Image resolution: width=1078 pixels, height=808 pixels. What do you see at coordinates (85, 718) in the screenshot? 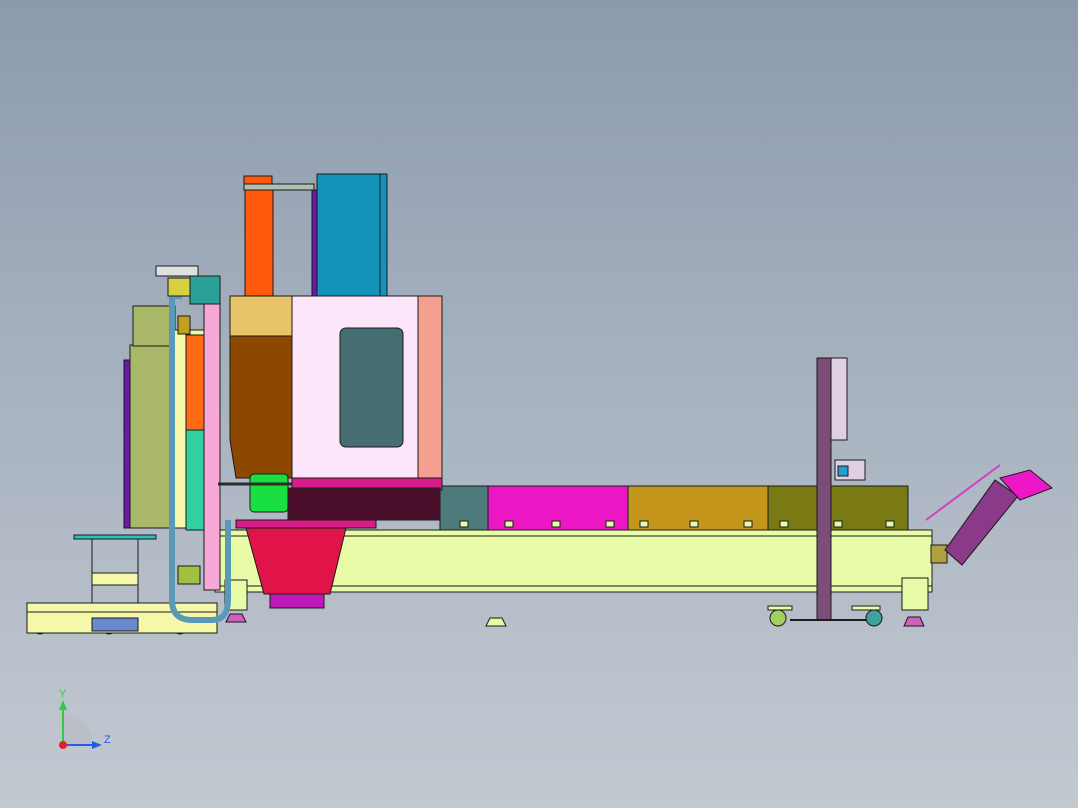
I see `axis-triad: Y Z` at bounding box center [85, 718].